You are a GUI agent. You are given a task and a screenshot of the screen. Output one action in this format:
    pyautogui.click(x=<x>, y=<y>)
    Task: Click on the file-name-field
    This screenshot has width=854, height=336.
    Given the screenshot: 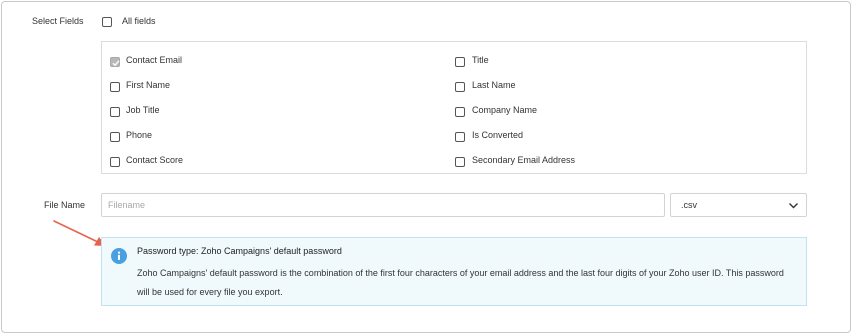 What is the action you would take?
    pyautogui.click(x=383, y=205)
    